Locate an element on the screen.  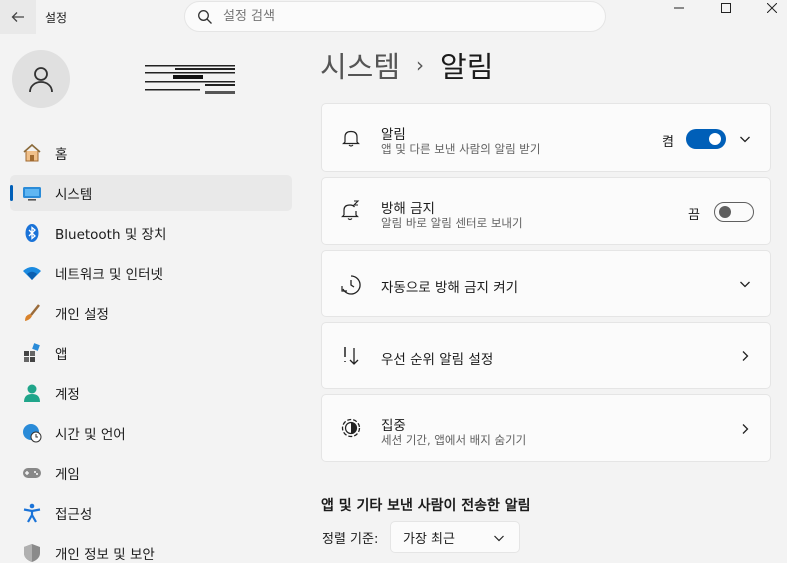
priority-sort-icon is located at coordinates (351, 356).